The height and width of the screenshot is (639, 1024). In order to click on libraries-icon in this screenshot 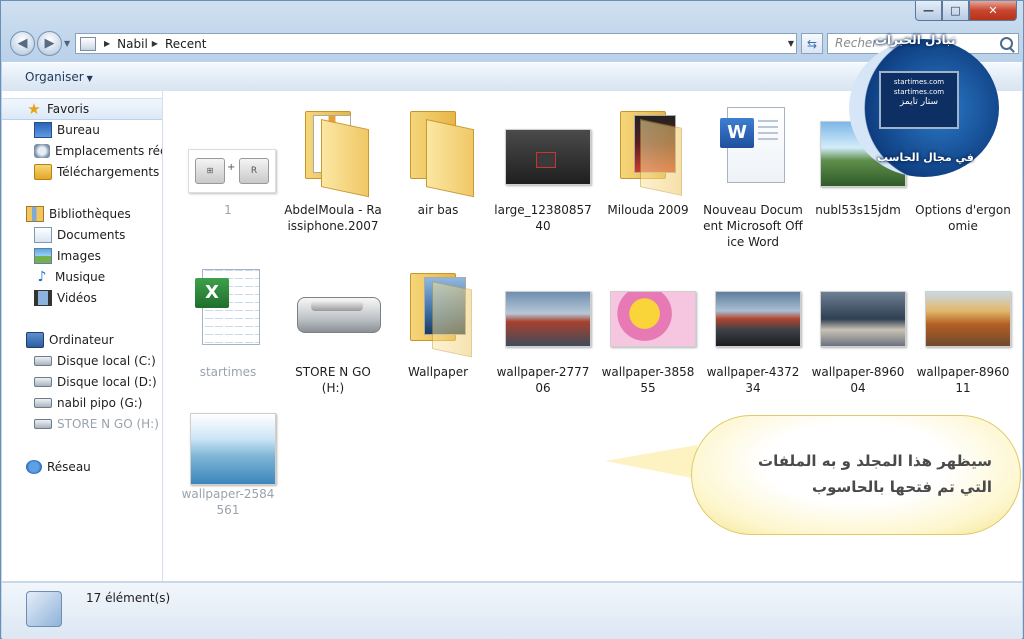, I will do `click(35, 214)`.